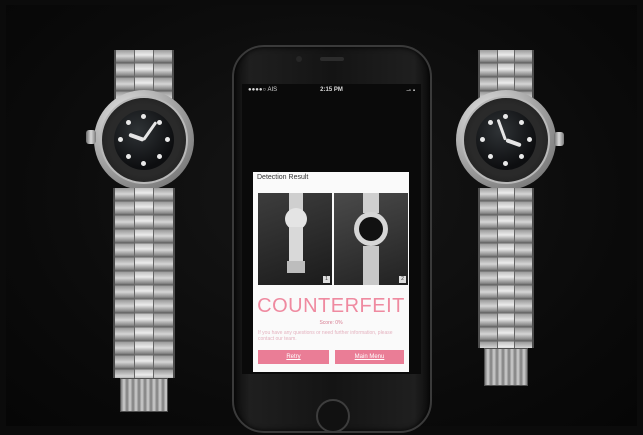 The height and width of the screenshot is (435, 643). Describe the element at coordinates (331, 323) in the screenshot. I see `score-text: Score: 0%` at that location.